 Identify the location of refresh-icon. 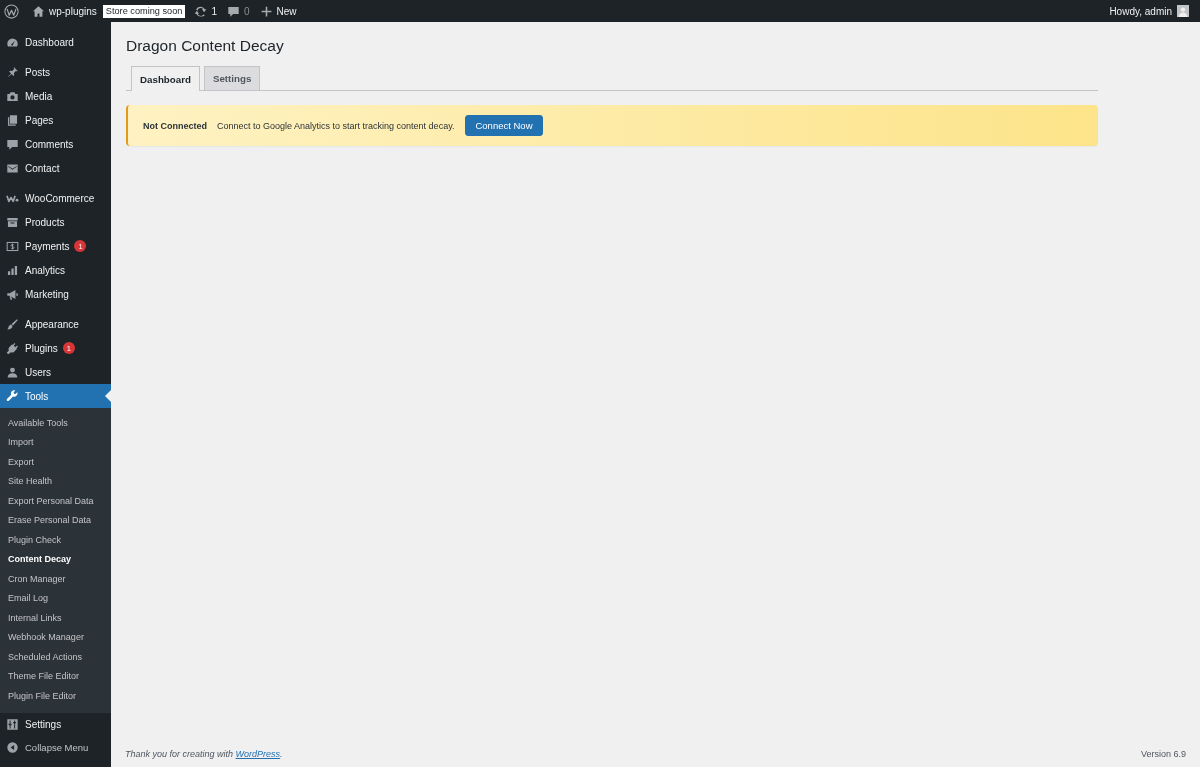
(201, 11).